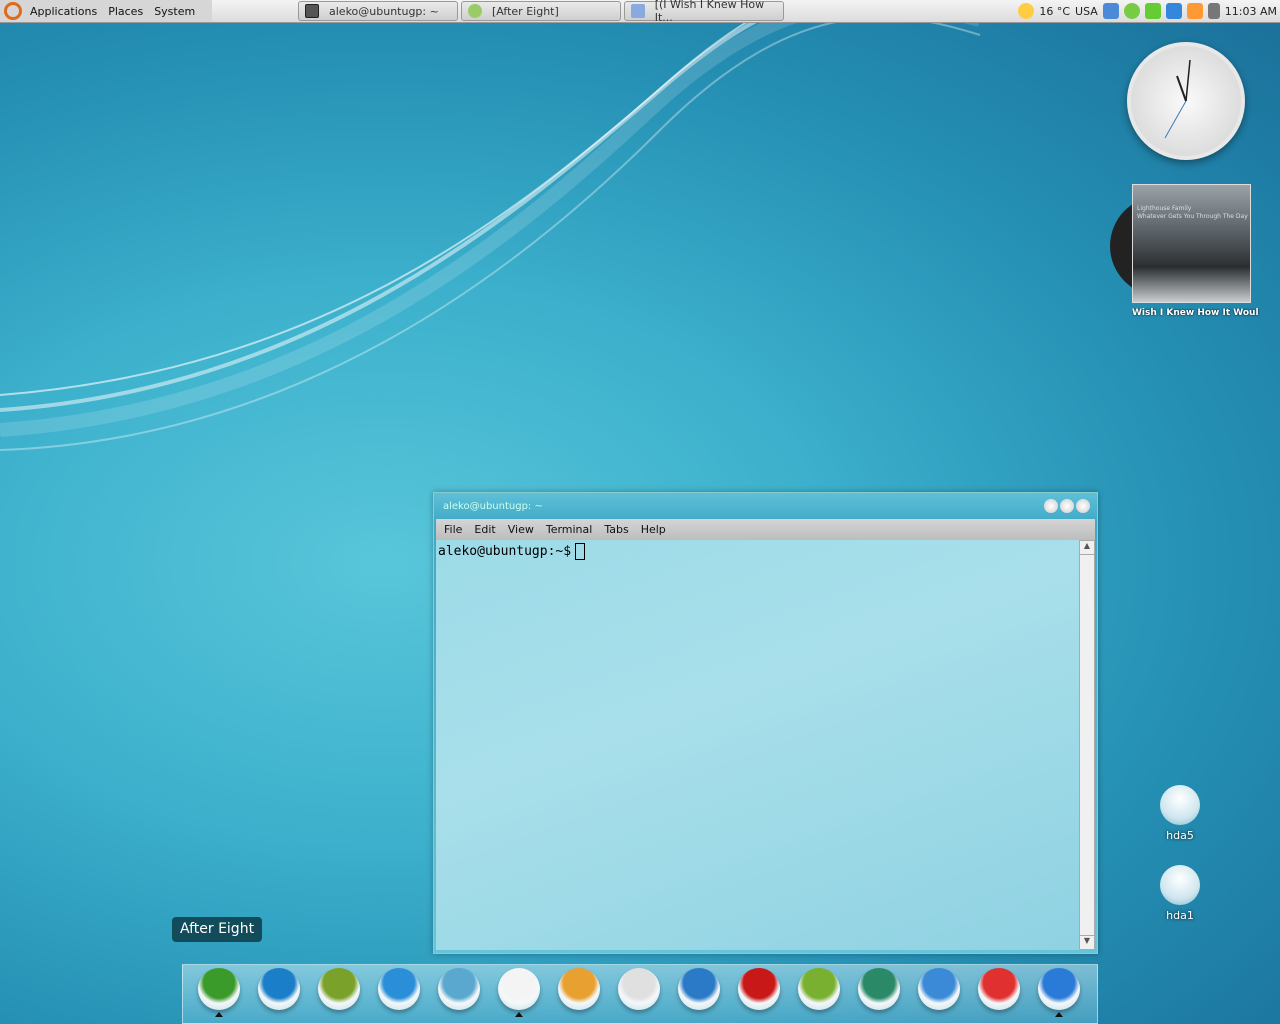  Describe the element at coordinates (475, 11) in the screenshot. I see `green-circle-icon` at that location.